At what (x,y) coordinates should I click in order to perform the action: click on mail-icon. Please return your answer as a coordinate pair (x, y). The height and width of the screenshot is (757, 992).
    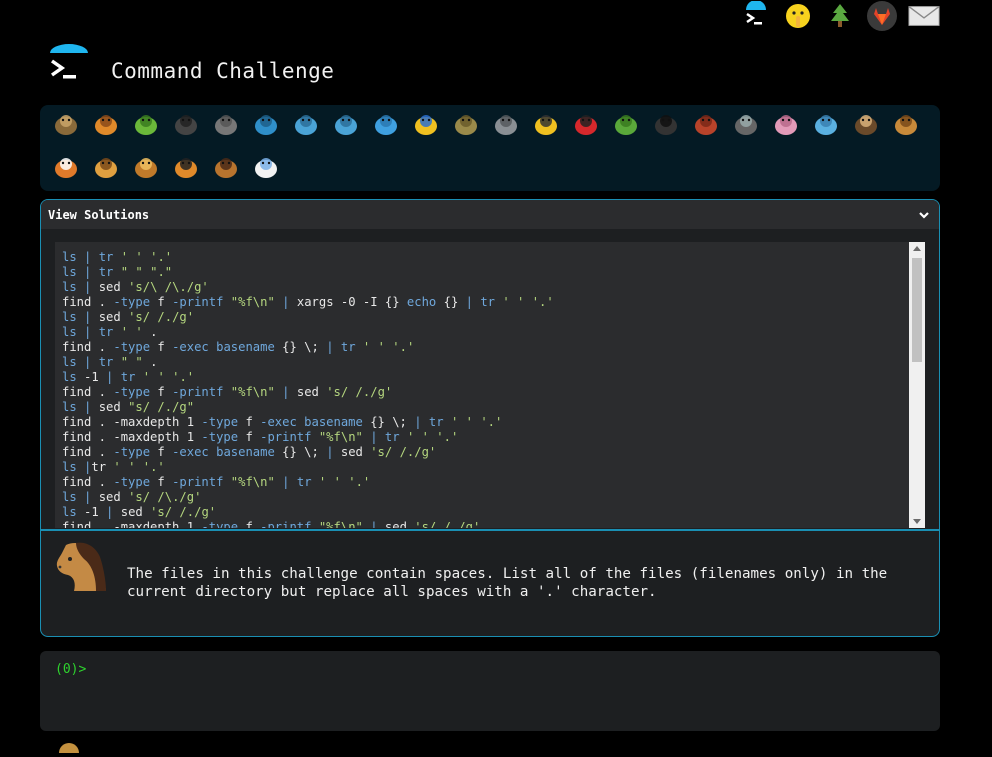
    Looking at the image, I should click on (924, 16).